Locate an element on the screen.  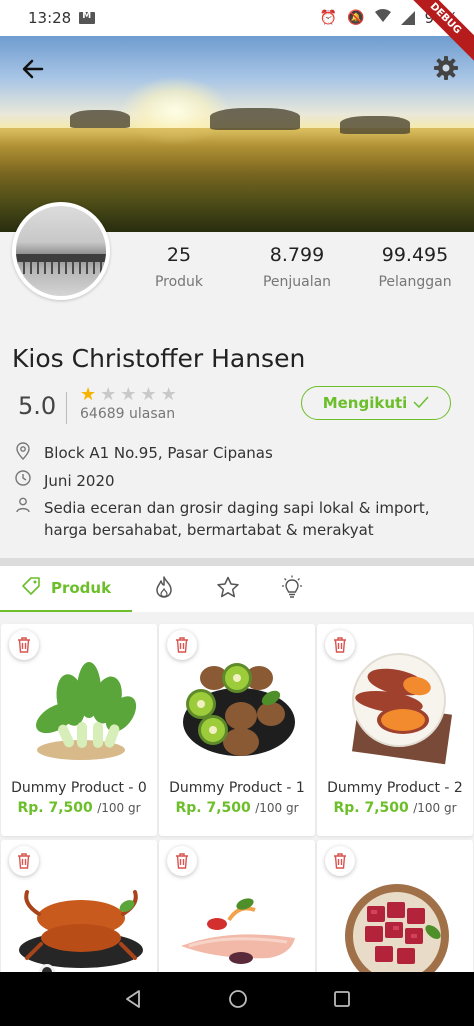
joined-row: Juni 2020 is located at coordinates (64, 481).